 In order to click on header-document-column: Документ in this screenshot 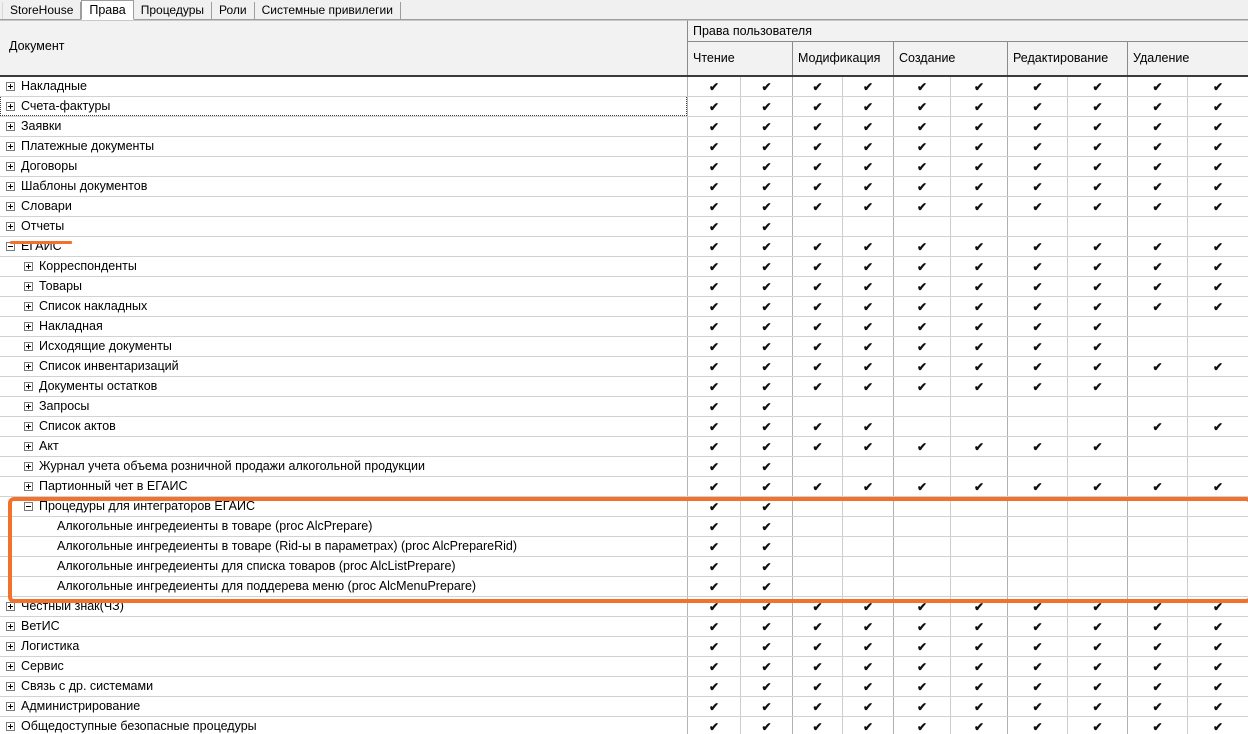, I will do `click(344, 47)`.